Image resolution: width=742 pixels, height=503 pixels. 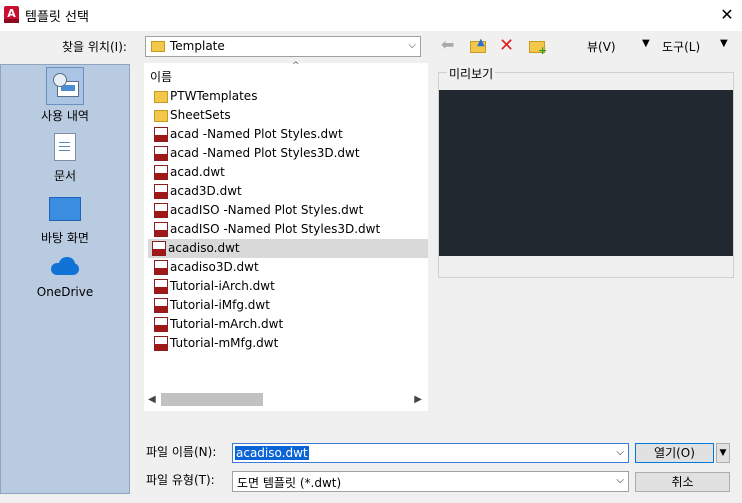 What do you see at coordinates (674, 453) in the screenshot?
I see `open-button: 열기(O)` at bounding box center [674, 453].